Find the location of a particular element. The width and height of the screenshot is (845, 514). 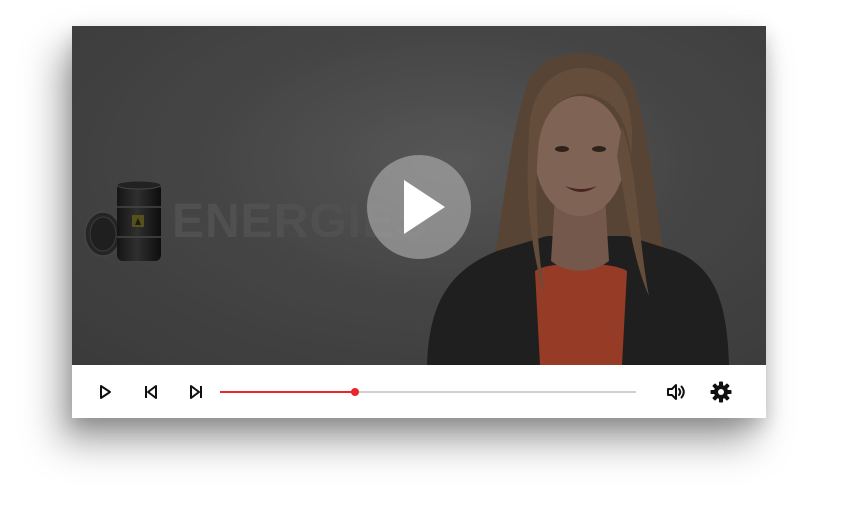

control-bar is located at coordinates (419, 391).